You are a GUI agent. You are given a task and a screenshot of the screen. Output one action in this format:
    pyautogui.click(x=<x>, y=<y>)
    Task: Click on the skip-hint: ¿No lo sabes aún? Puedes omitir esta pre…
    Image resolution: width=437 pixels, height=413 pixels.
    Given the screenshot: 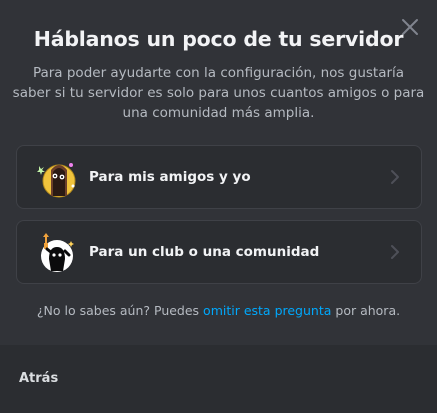 What is the action you would take?
    pyautogui.click(x=218, y=310)
    